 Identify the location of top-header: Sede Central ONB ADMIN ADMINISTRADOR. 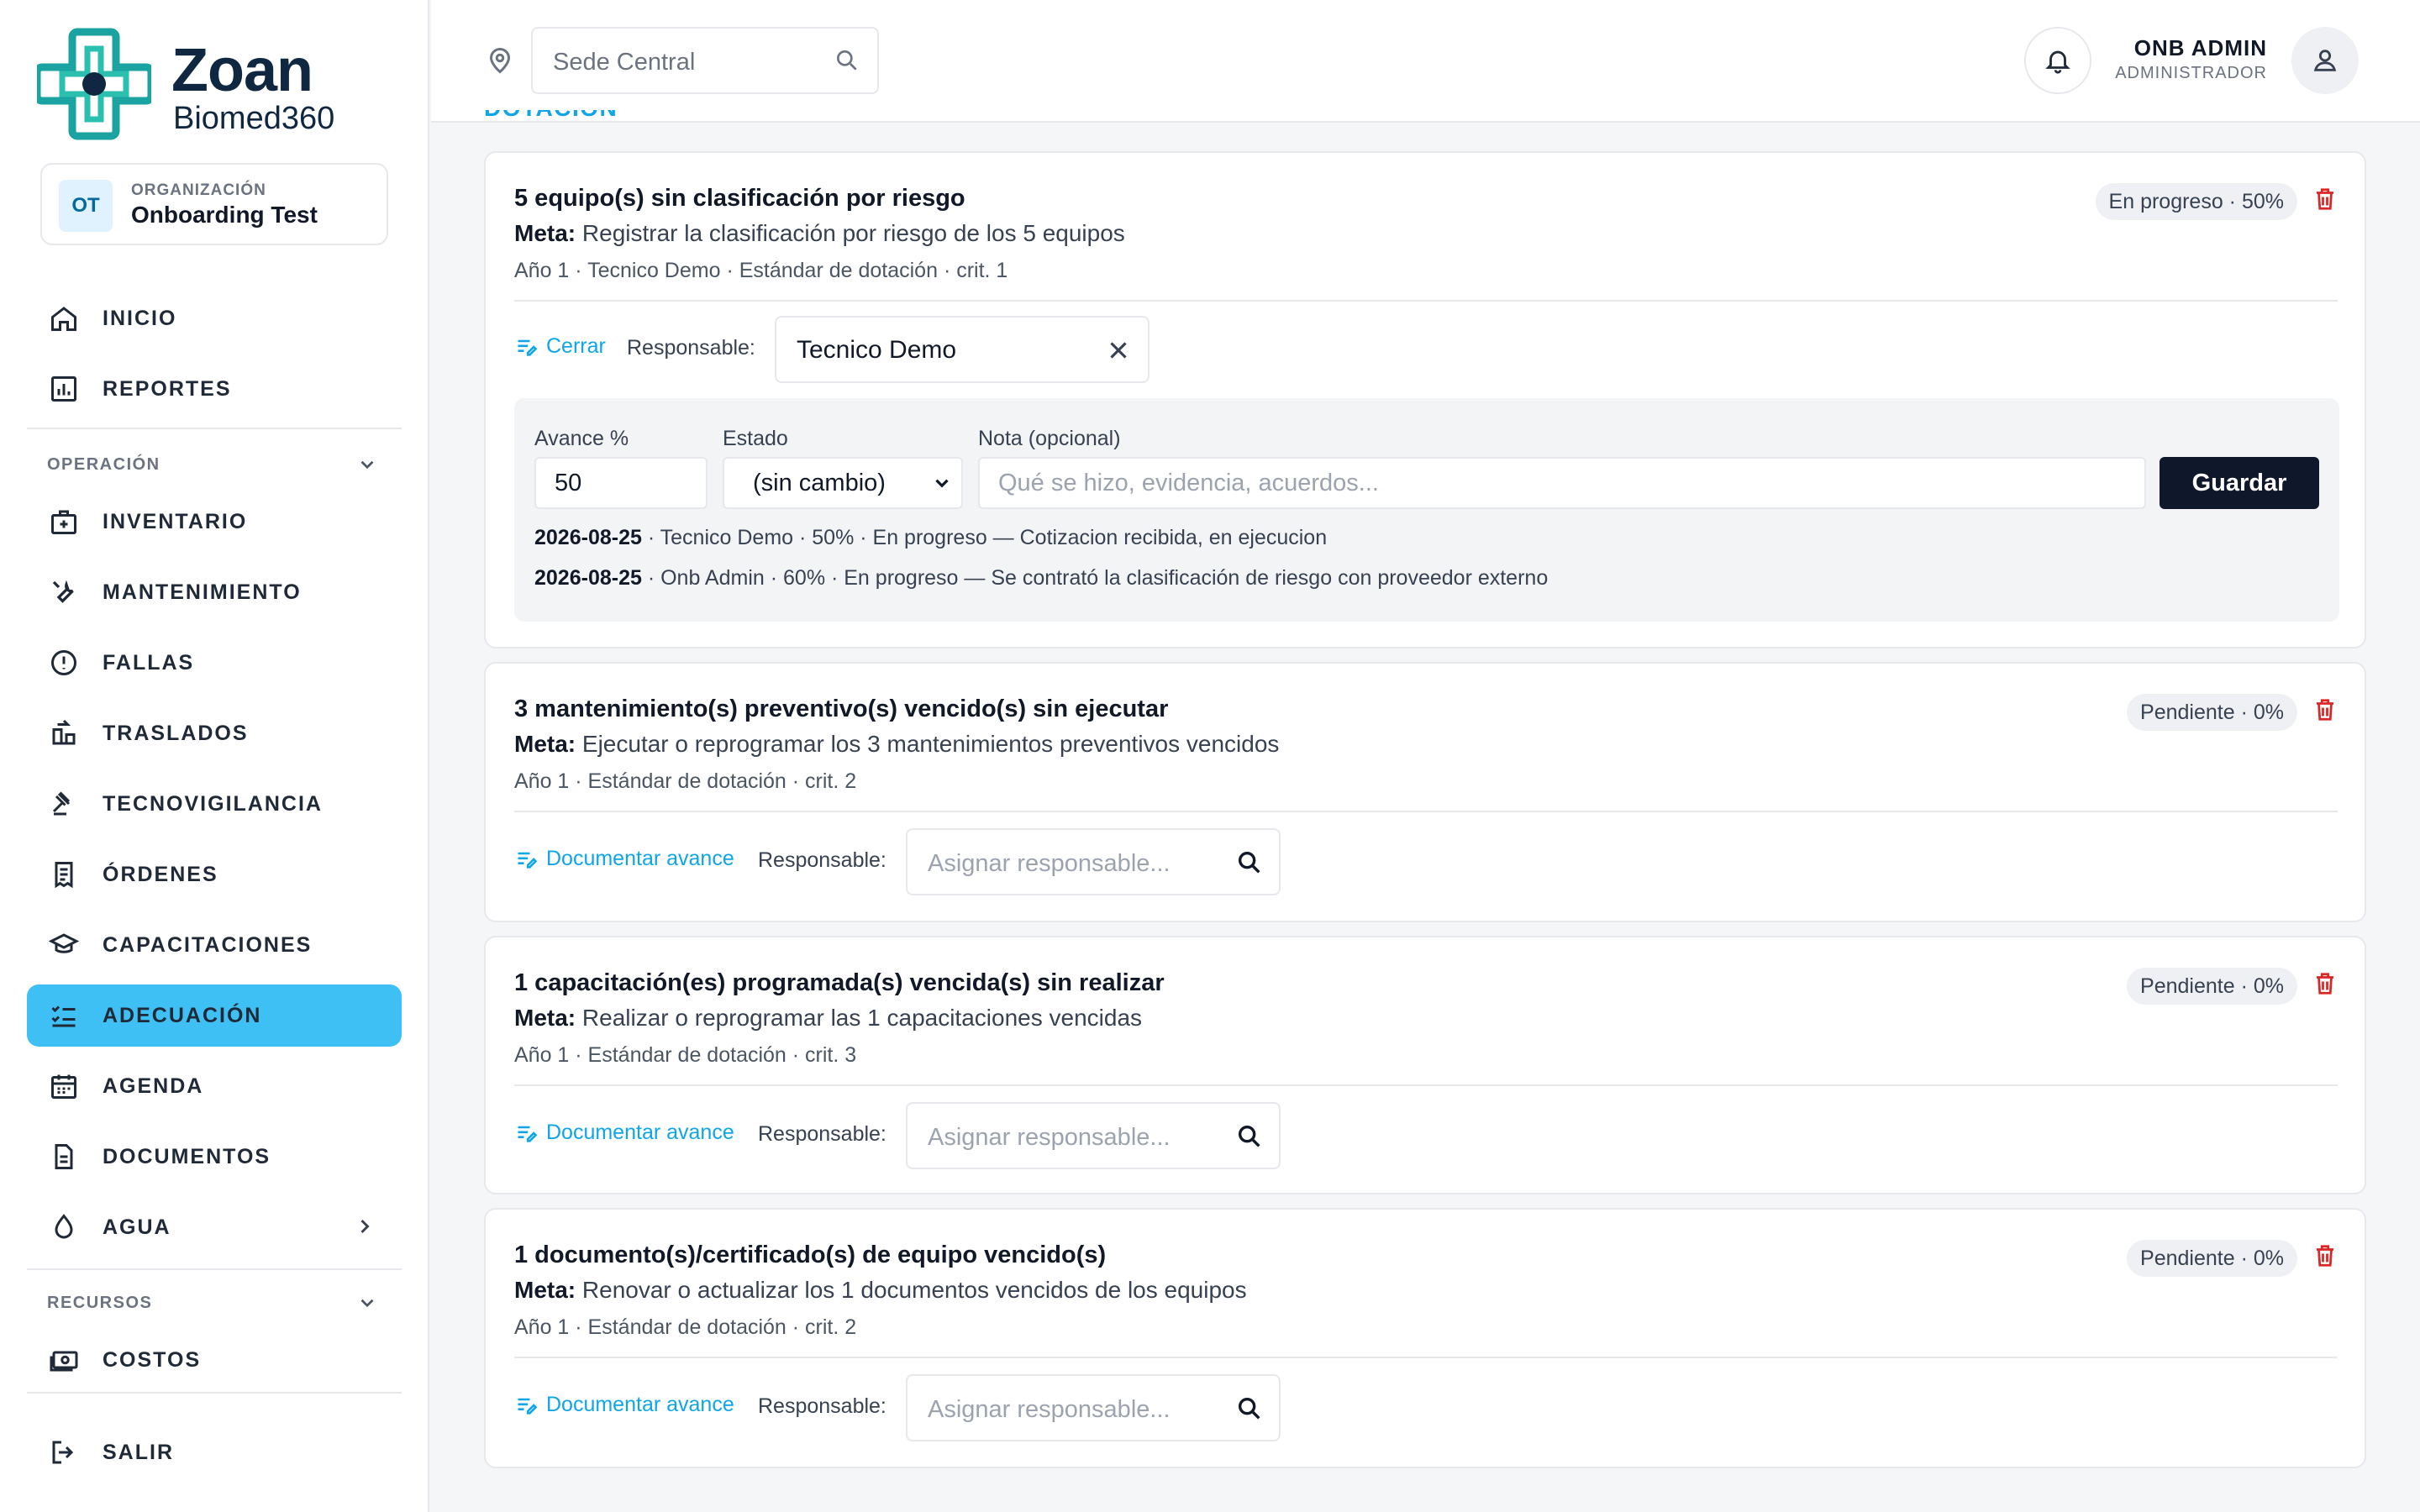
(1425, 61).